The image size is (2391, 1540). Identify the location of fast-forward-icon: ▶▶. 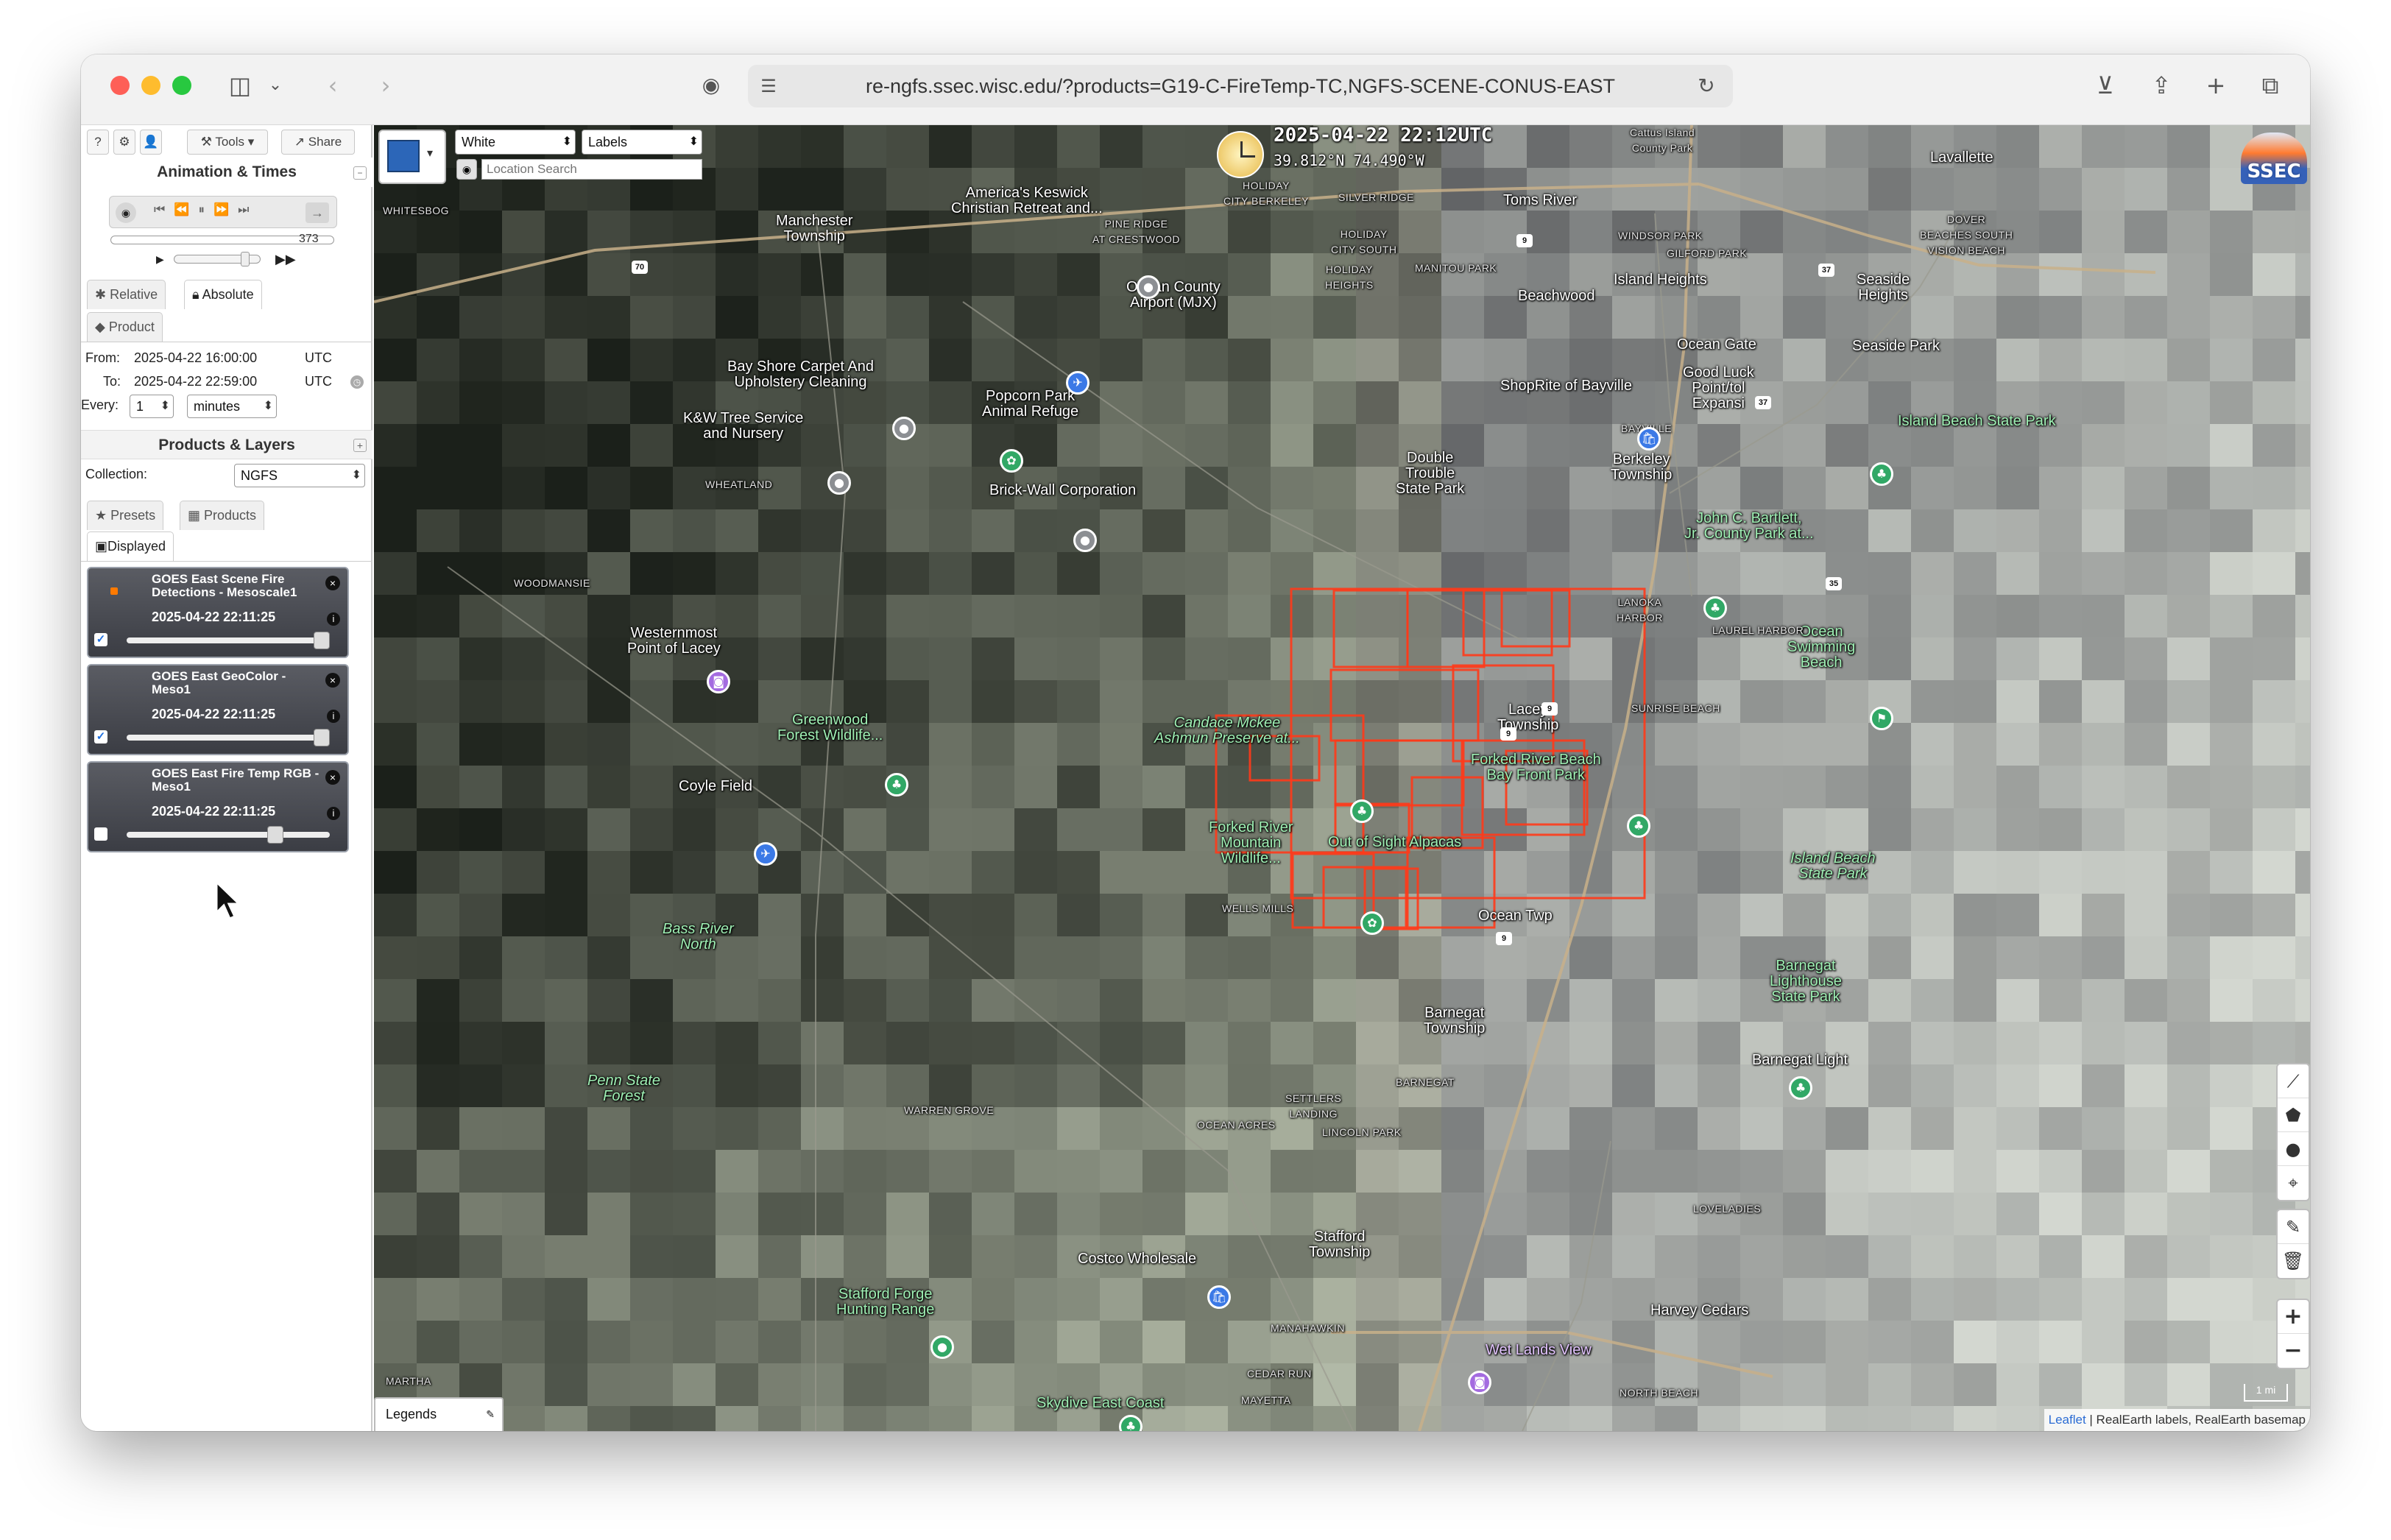
(285, 259).